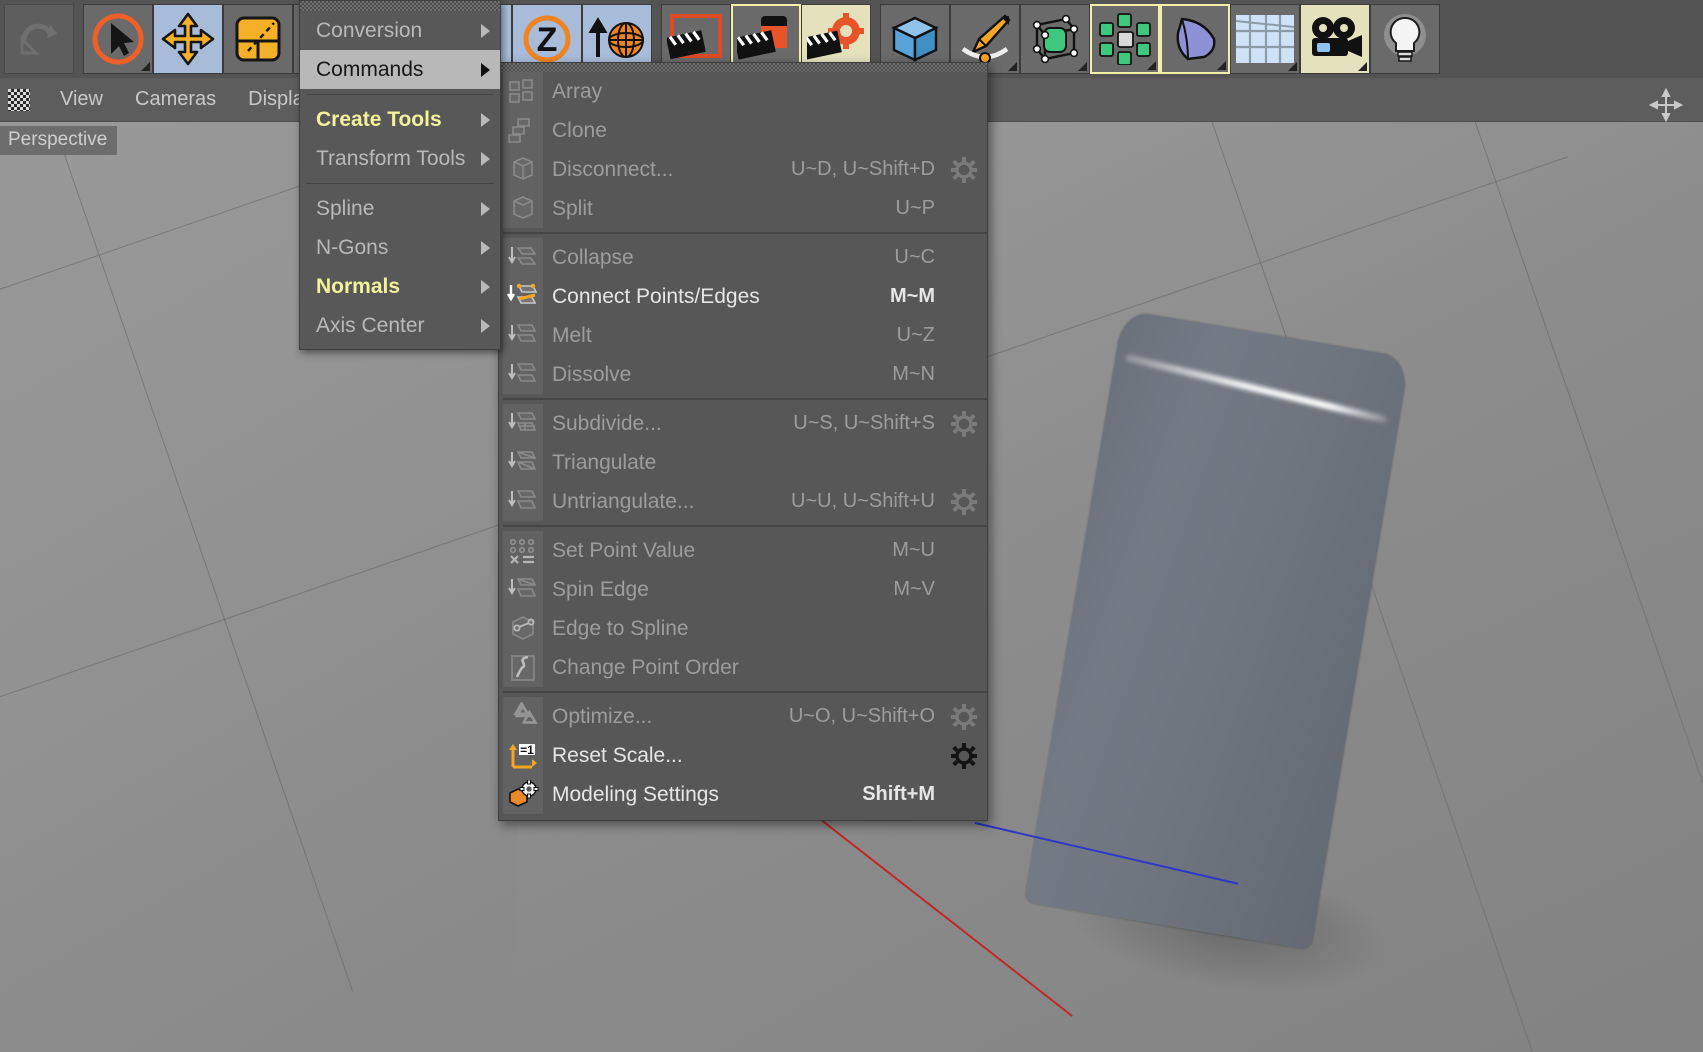  I want to click on axis-z-icon: Z, so click(547, 39).